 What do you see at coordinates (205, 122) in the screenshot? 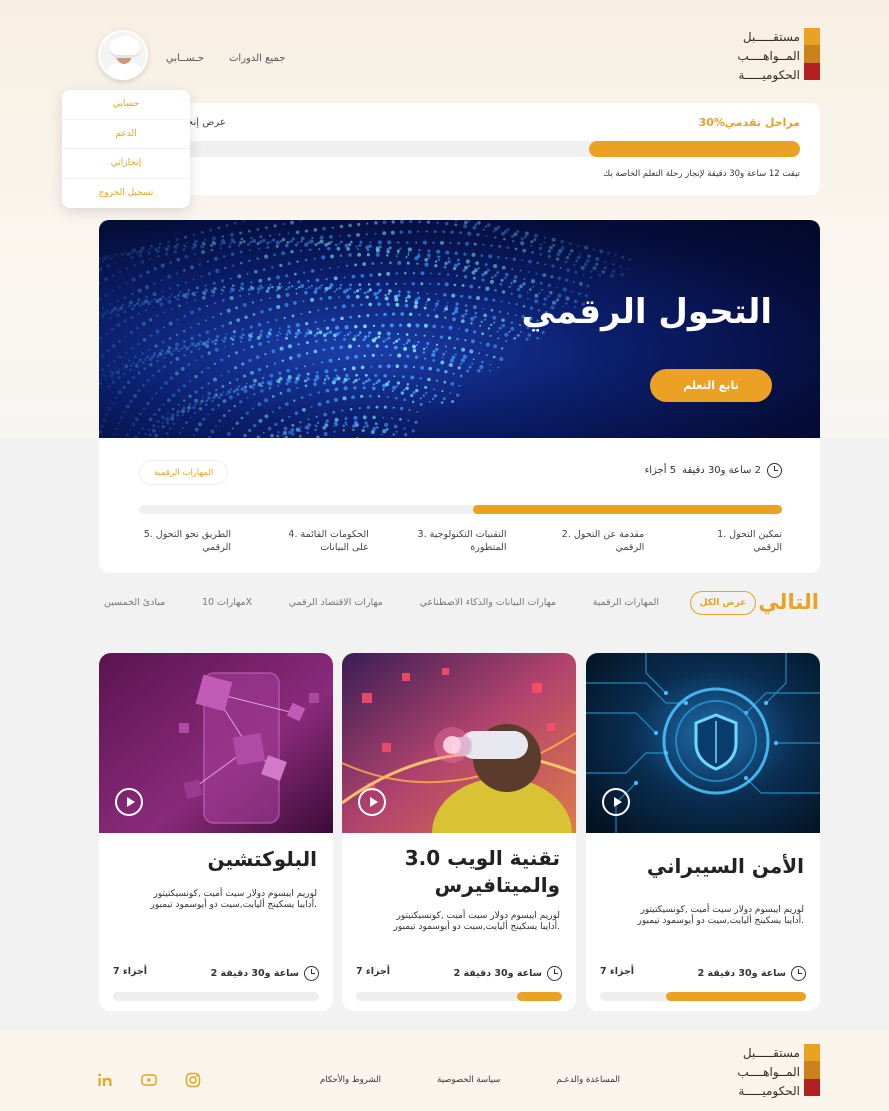
I see `view-achievements-link: عرض إنجا` at bounding box center [205, 122].